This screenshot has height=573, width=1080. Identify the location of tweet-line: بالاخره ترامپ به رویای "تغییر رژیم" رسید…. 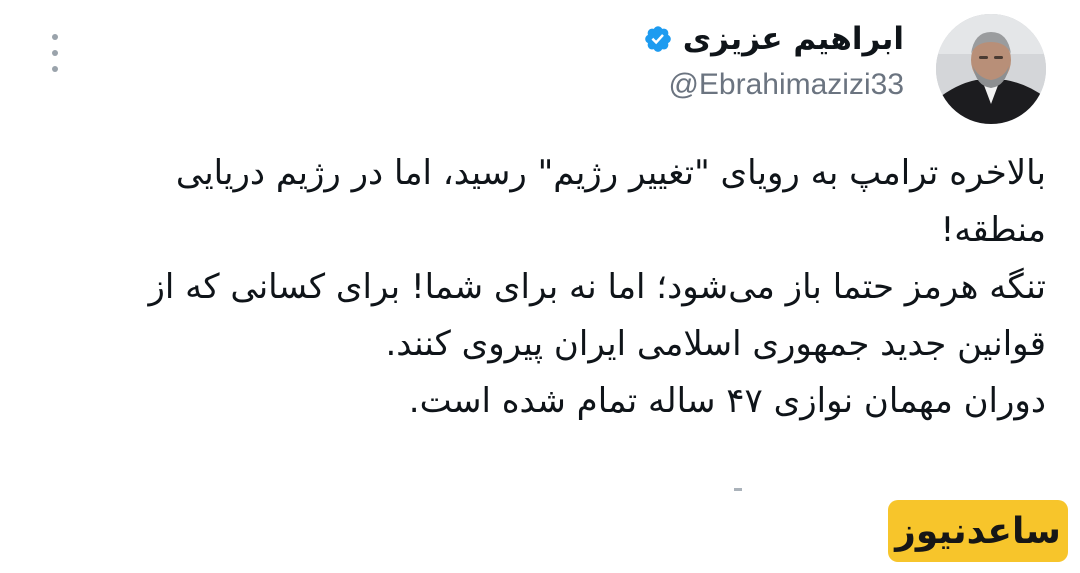
(610, 173).